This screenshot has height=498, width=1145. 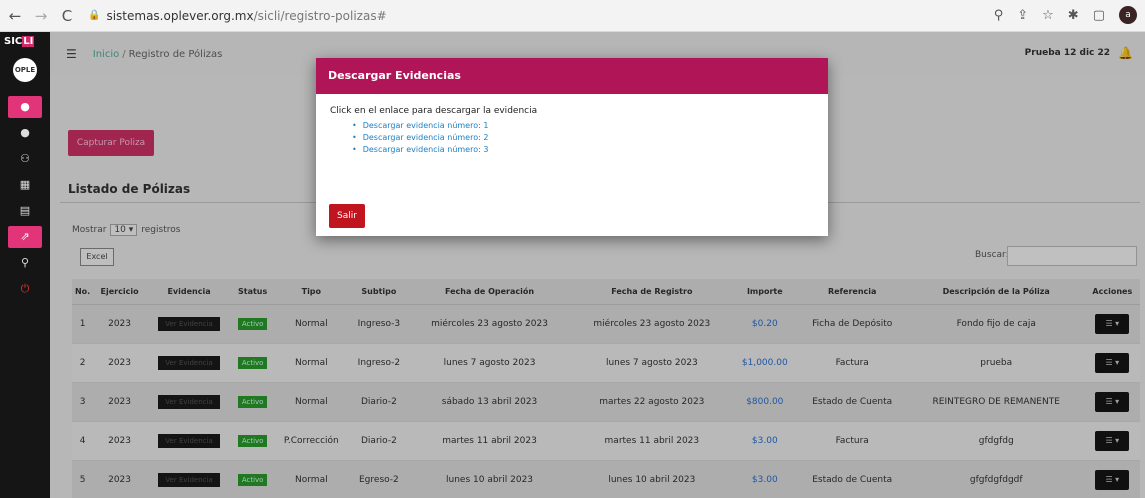 I want to click on back-arrow-icon: ←, so click(x=15, y=16).